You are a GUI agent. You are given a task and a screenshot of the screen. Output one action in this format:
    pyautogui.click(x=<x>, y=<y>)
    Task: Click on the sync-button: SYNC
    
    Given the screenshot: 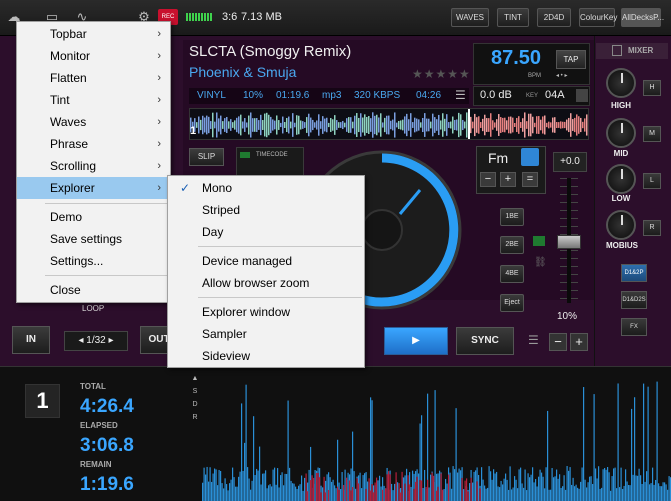 What is the action you would take?
    pyautogui.click(x=485, y=341)
    